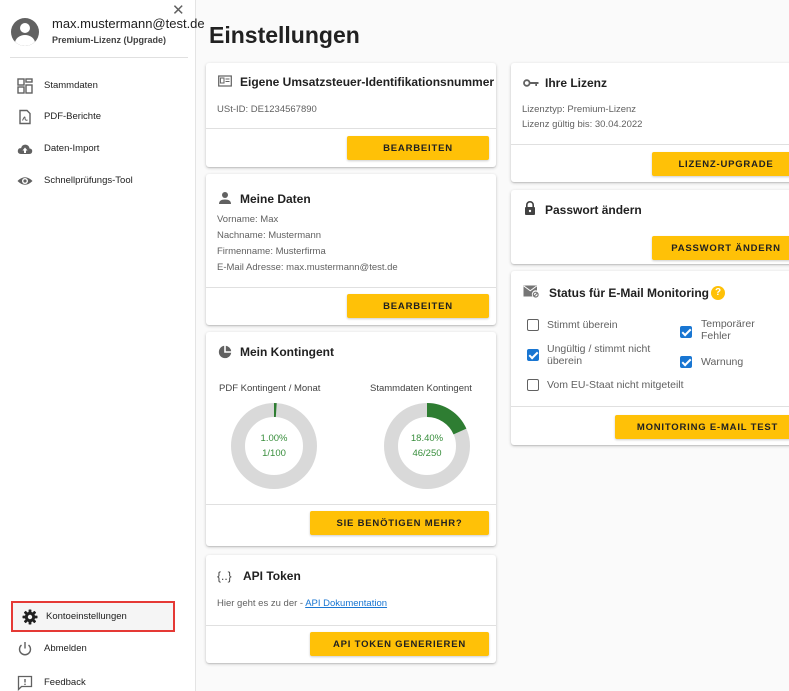 This screenshot has height=691, width=789. What do you see at coordinates (248, 219) in the screenshot?
I see `first-name: Vorname: Max` at bounding box center [248, 219].